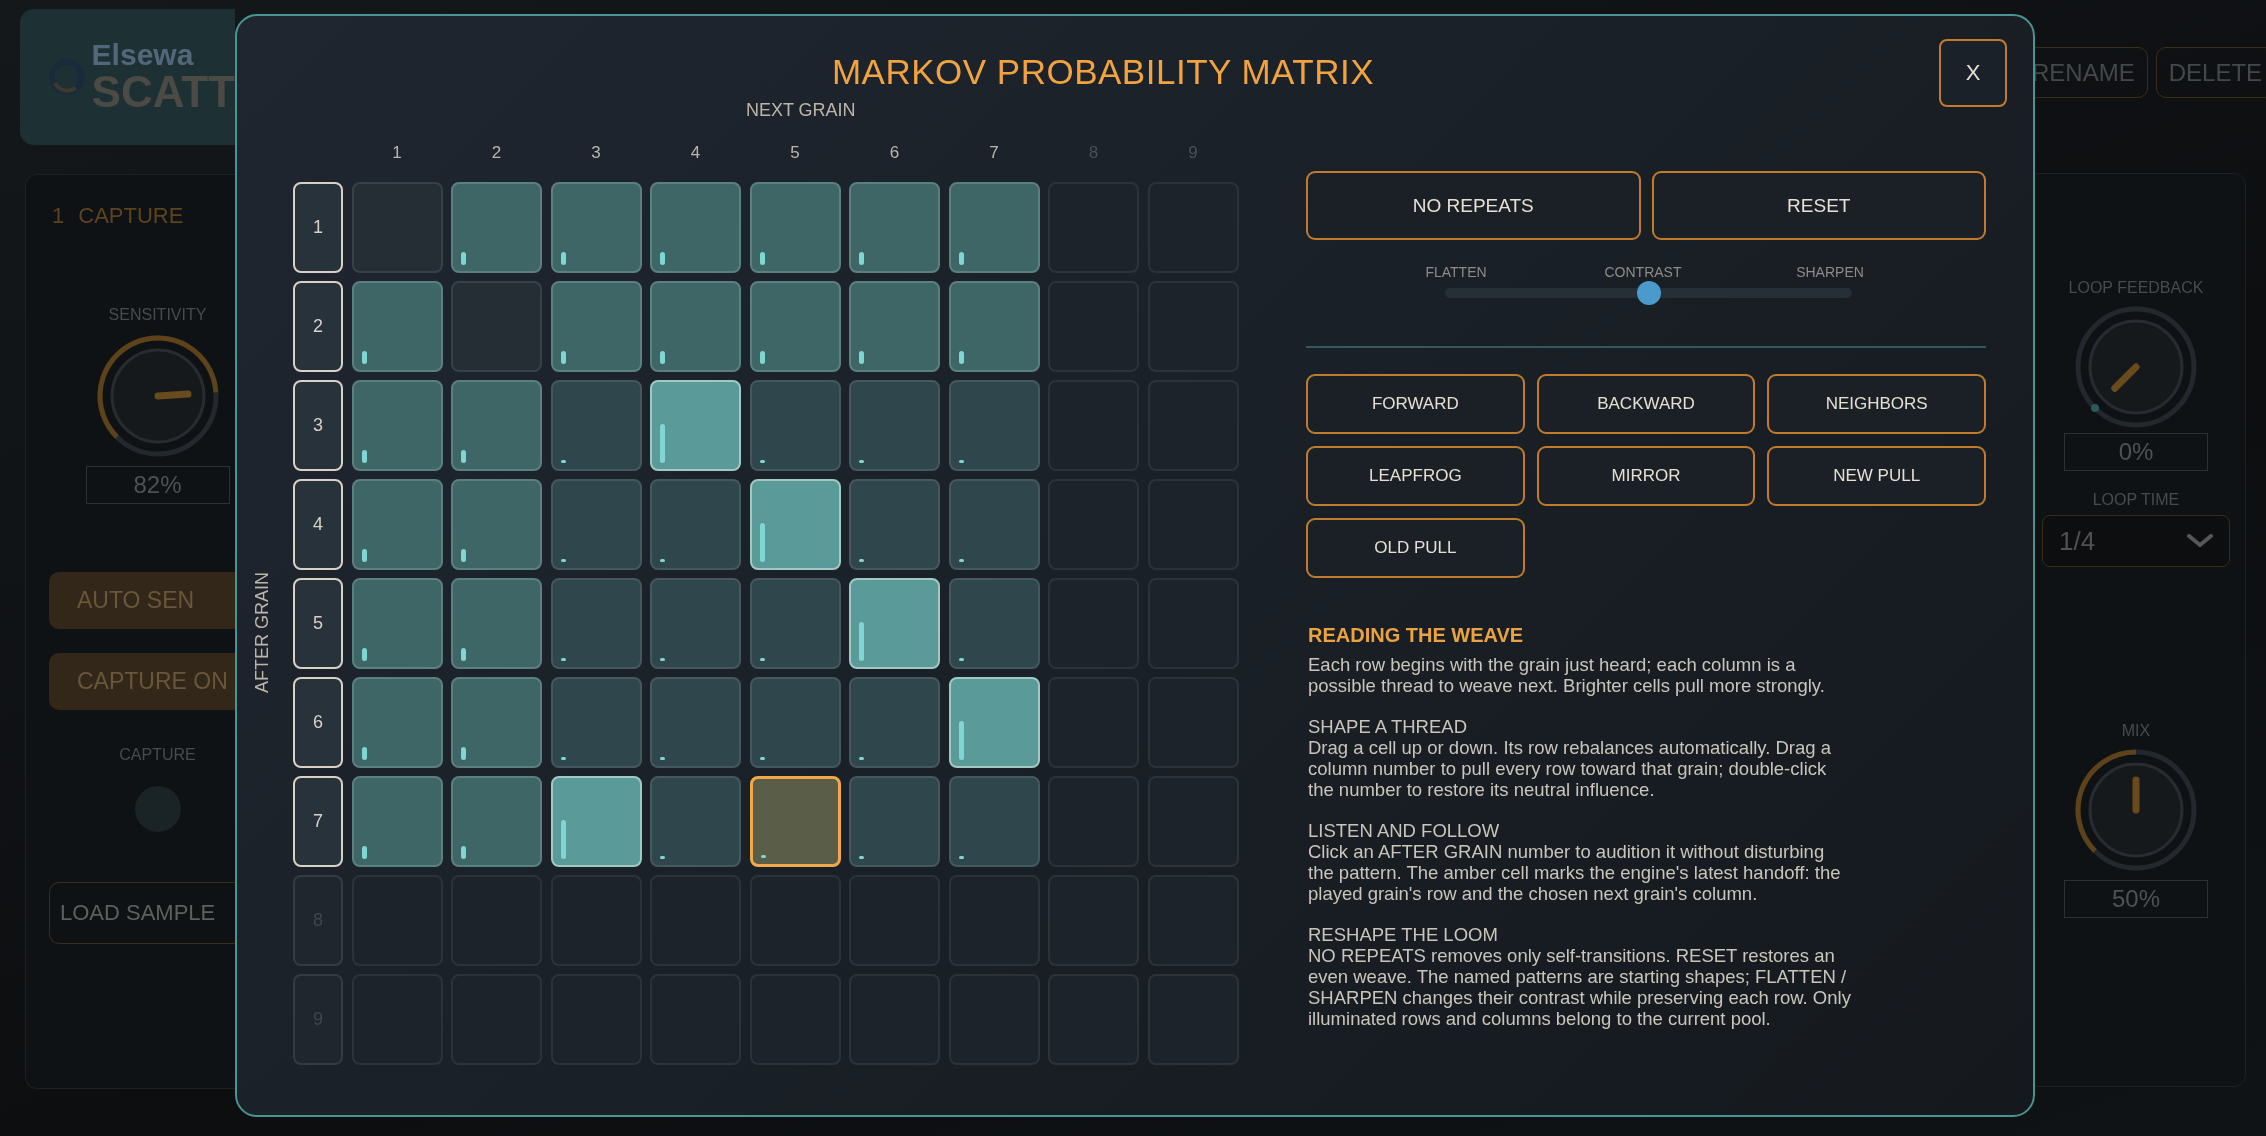 The image size is (2266, 1136). I want to click on pattern-button: MIRROR, so click(1646, 476).